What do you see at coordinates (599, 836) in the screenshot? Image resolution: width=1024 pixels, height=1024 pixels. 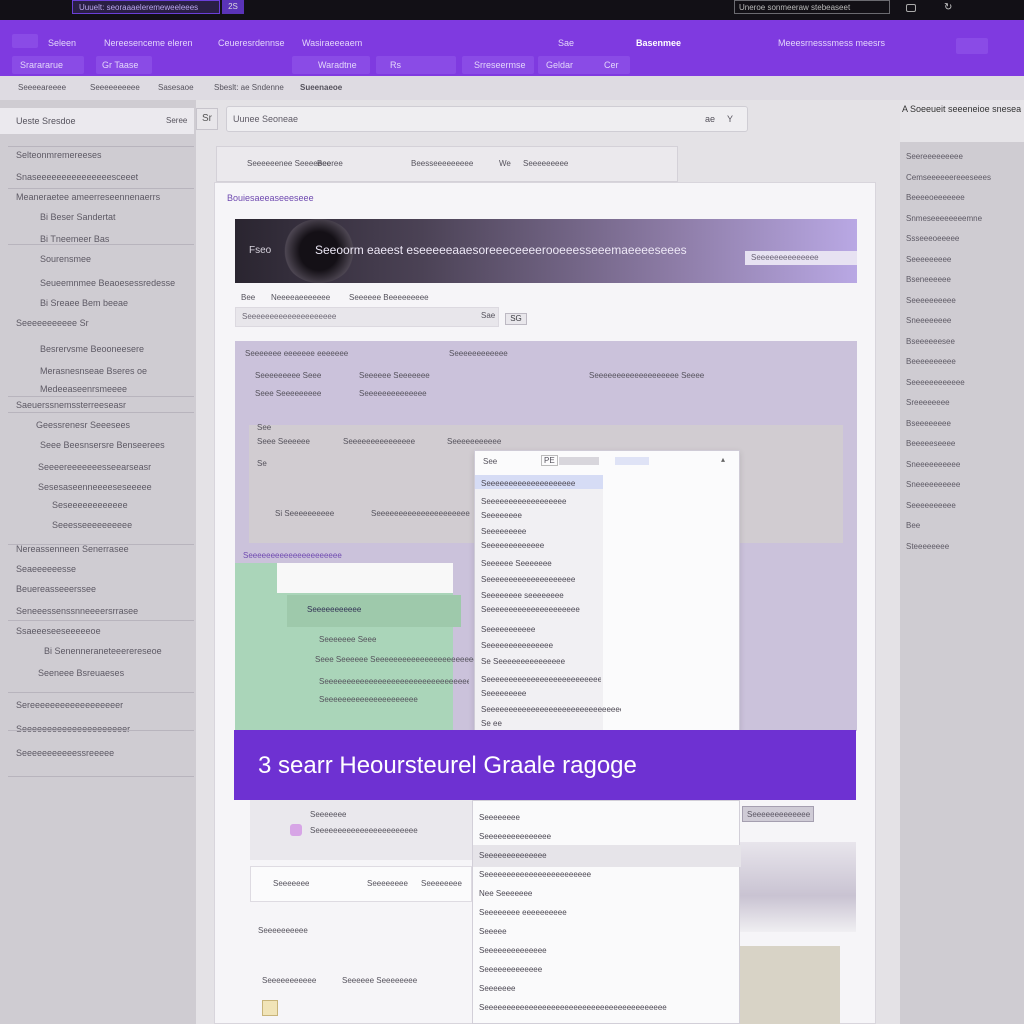 I see `secondary-dropdown-option: Seeeeeeeeeeeeeee` at bounding box center [599, 836].